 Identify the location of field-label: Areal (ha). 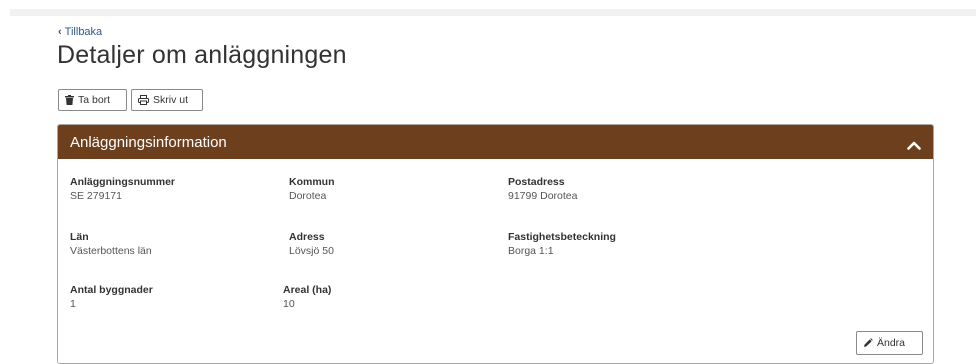
(307, 290).